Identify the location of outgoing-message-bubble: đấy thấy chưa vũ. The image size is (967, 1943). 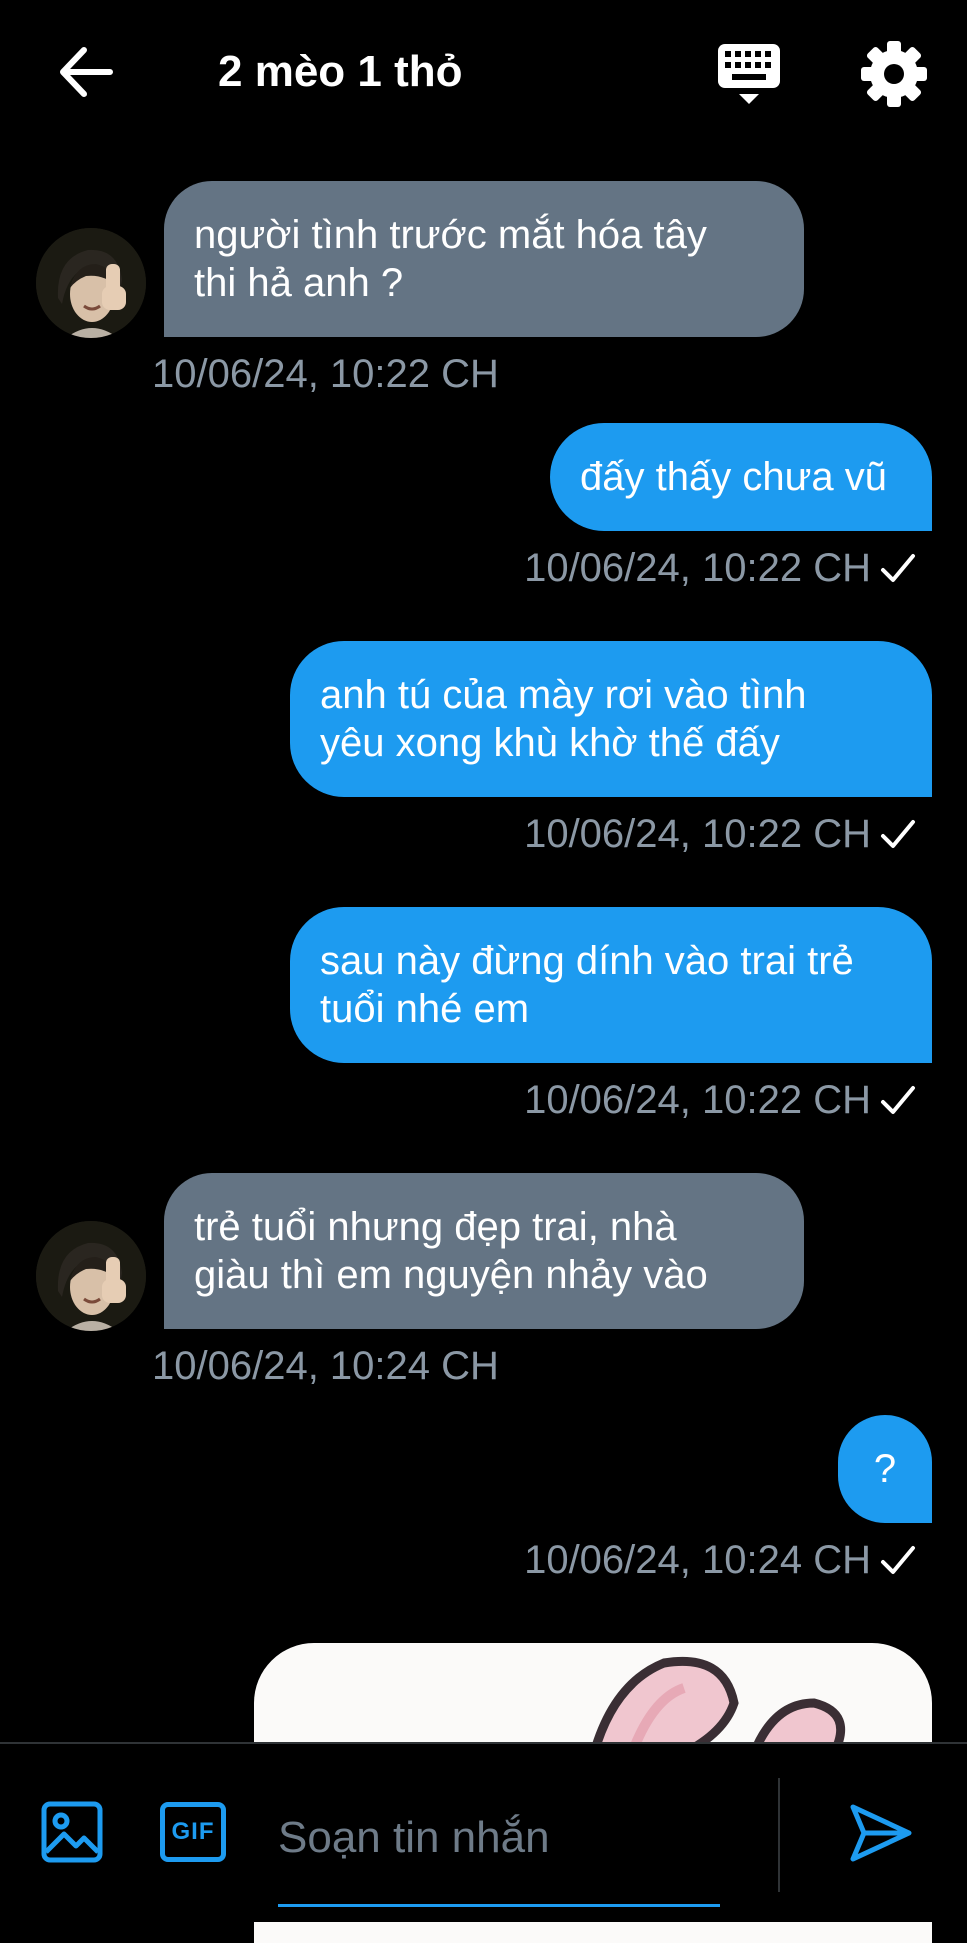
(741, 477).